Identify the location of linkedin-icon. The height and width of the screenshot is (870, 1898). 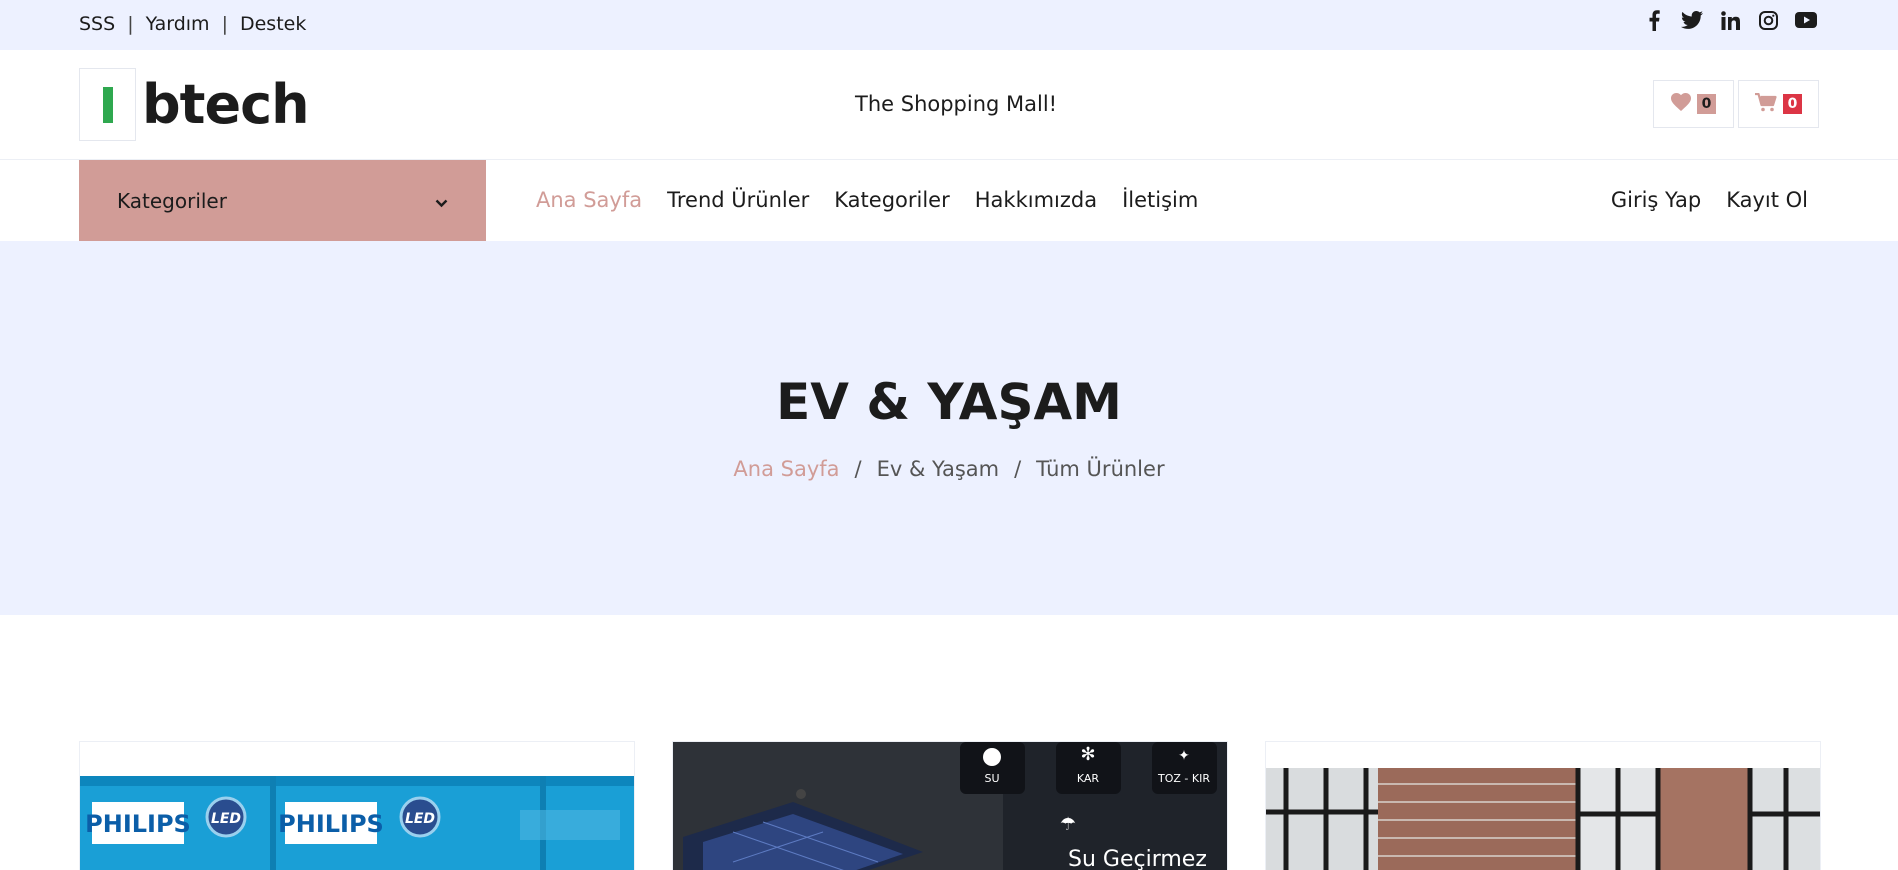
(1730, 20).